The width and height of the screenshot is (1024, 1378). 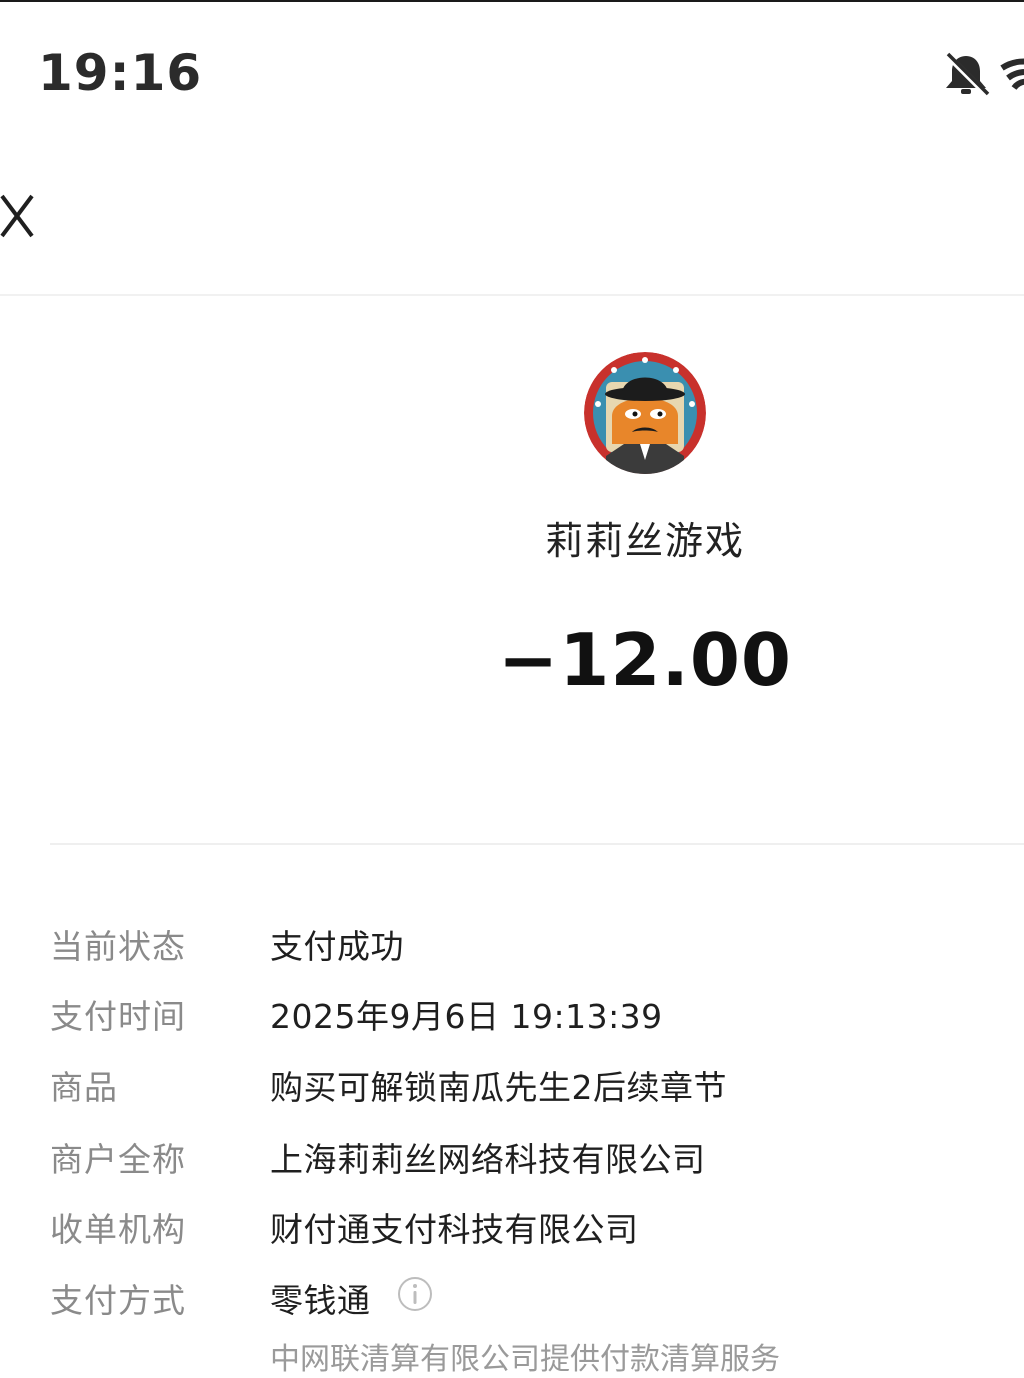 I want to click on payment-amount: −12.00, so click(x=645, y=660).